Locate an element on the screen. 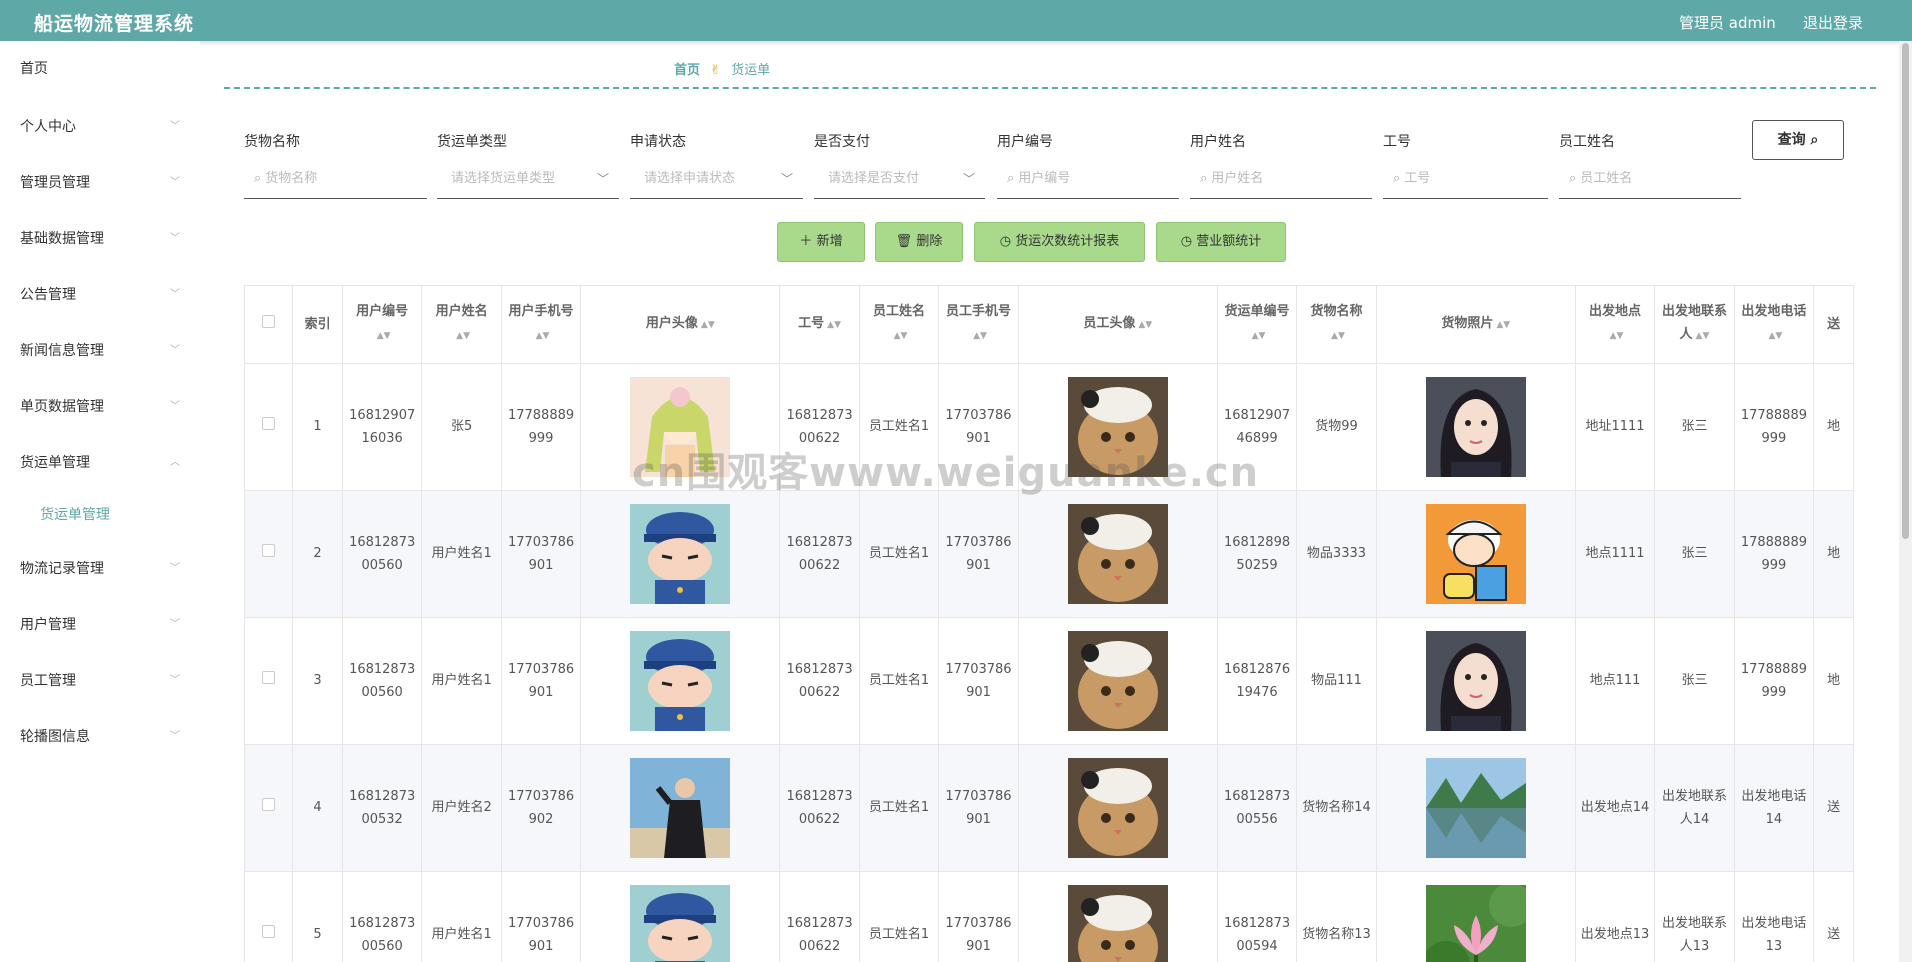 The height and width of the screenshot is (962, 1912). paid-select: 请选择是否支付 ﹀ is located at coordinates (899, 182).